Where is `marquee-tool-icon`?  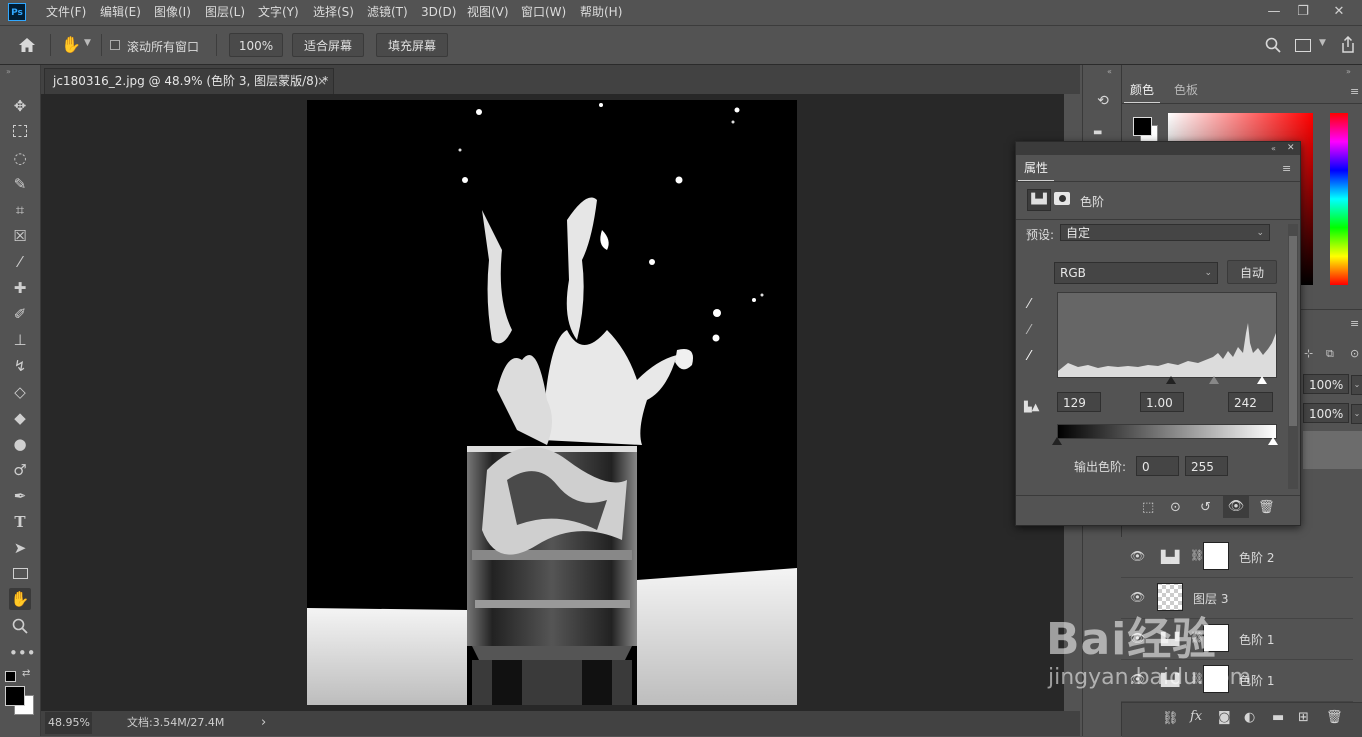
marquee-tool-icon is located at coordinates (20, 132).